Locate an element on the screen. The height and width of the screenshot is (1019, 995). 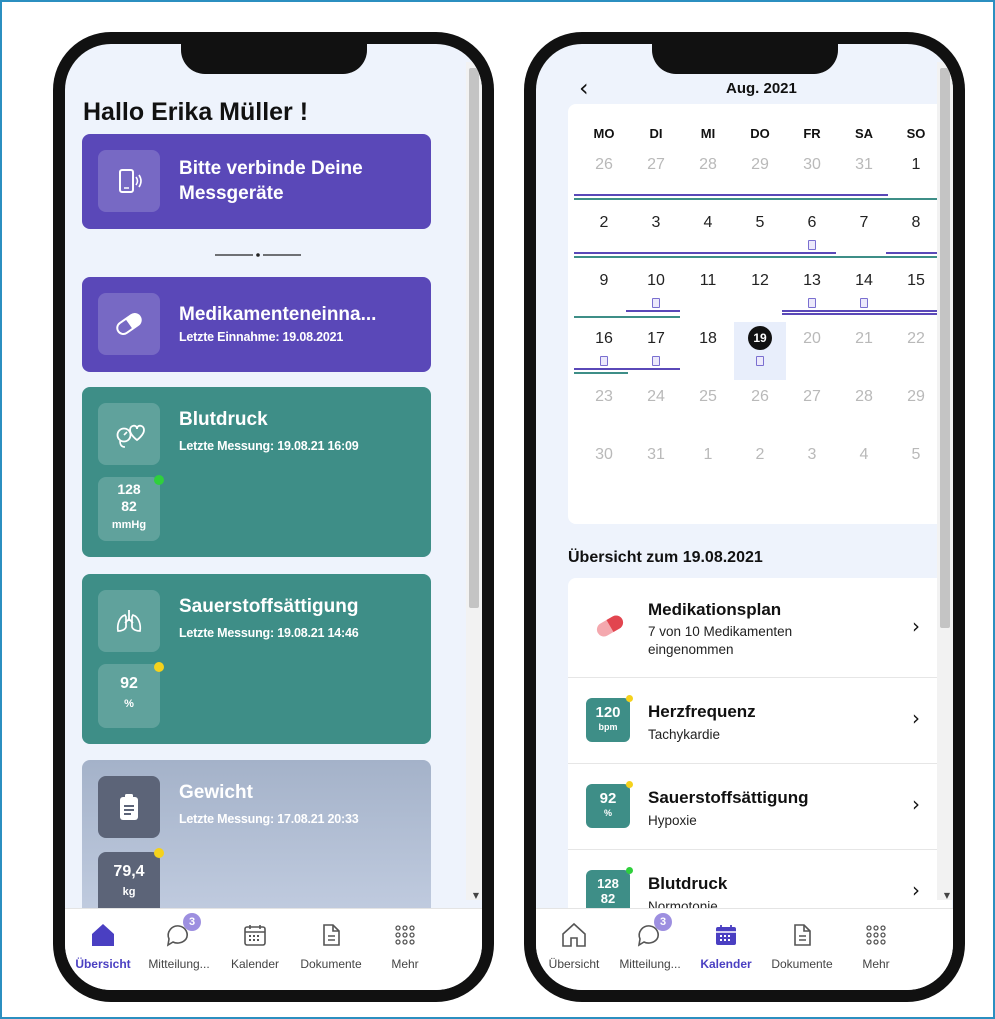
tab-label: Dokumente is located at coordinates (331, 964).